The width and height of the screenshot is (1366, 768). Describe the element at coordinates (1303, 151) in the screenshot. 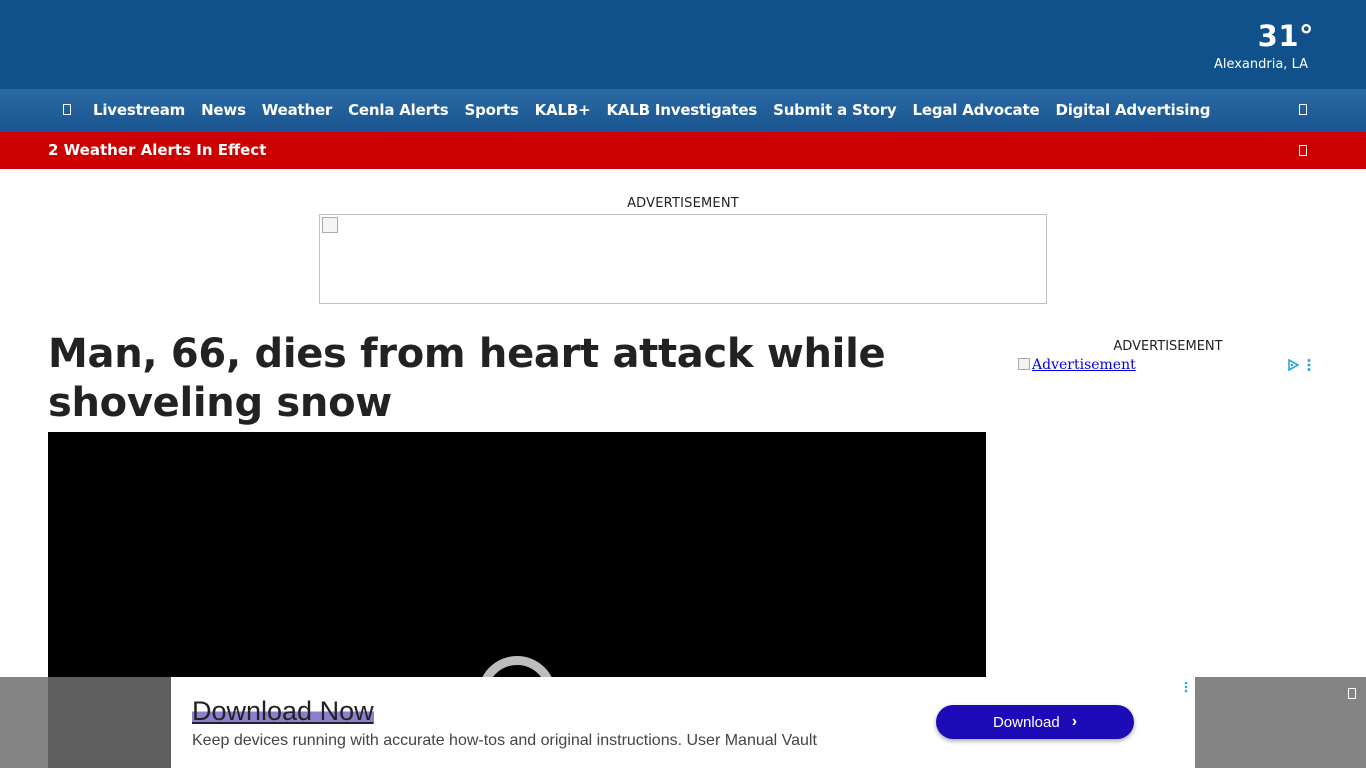

I see `chevron-down-icon` at that location.